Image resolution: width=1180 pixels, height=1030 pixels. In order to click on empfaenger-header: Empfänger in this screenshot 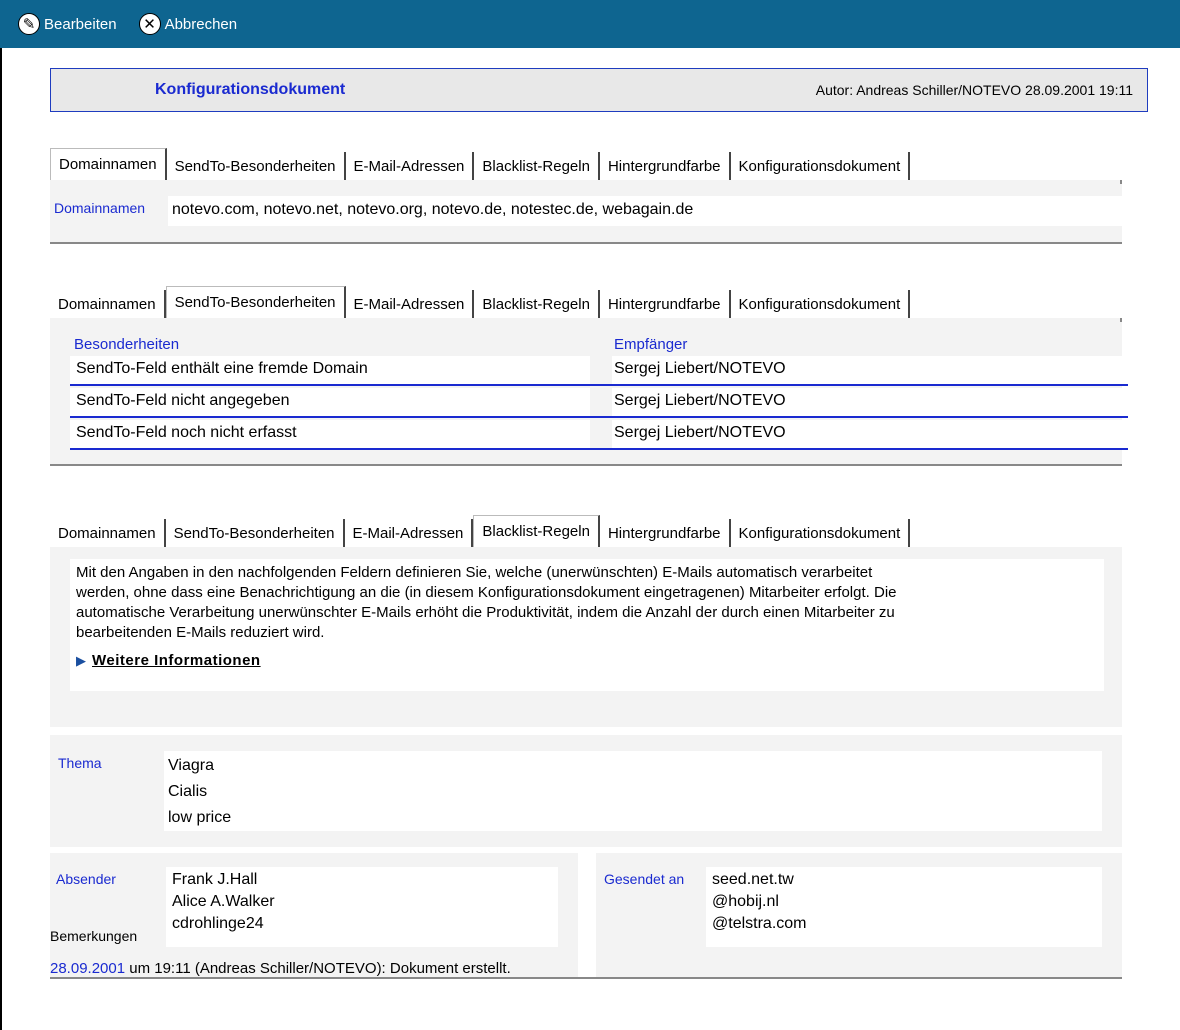, I will do `click(651, 344)`.